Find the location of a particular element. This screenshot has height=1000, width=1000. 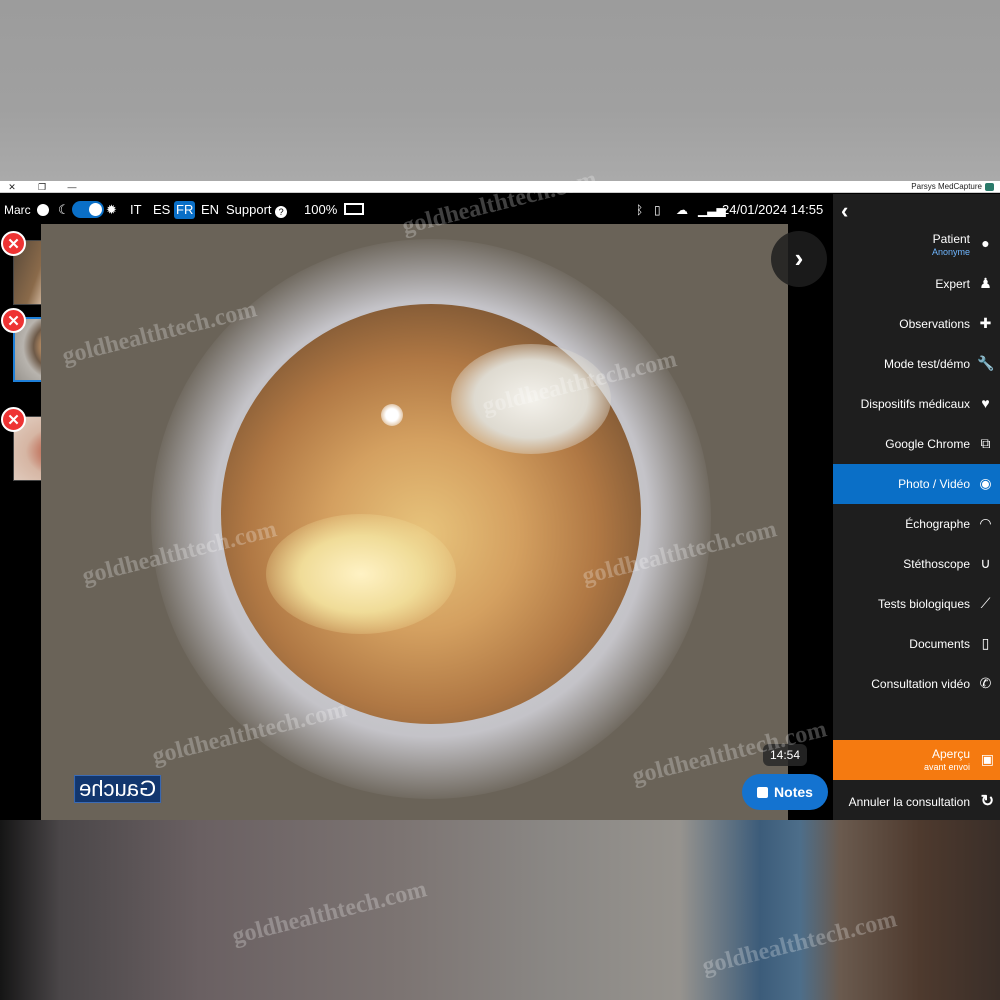

user-name: Marc is located at coordinates (17, 210).